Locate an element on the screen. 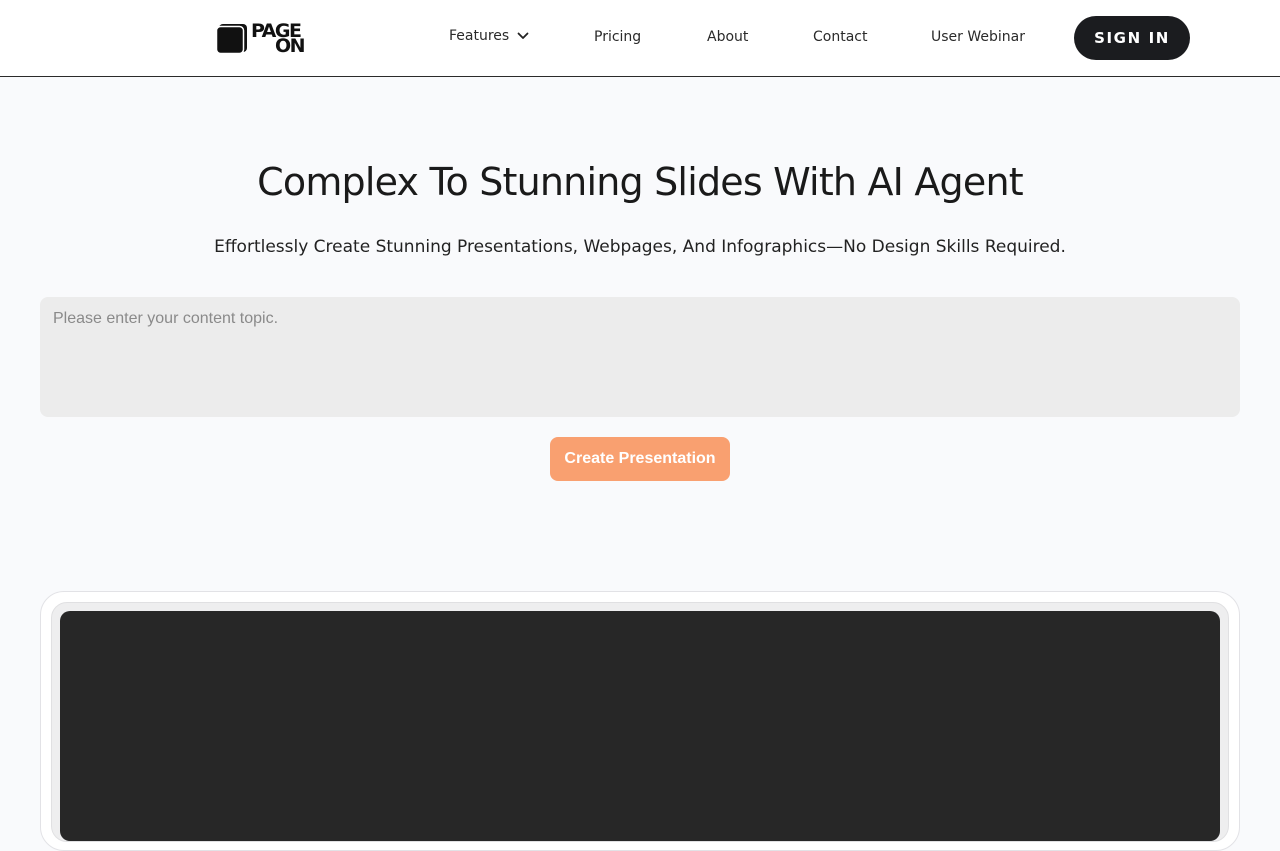  nav-features-label: Features is located at coordinates (479, 36).